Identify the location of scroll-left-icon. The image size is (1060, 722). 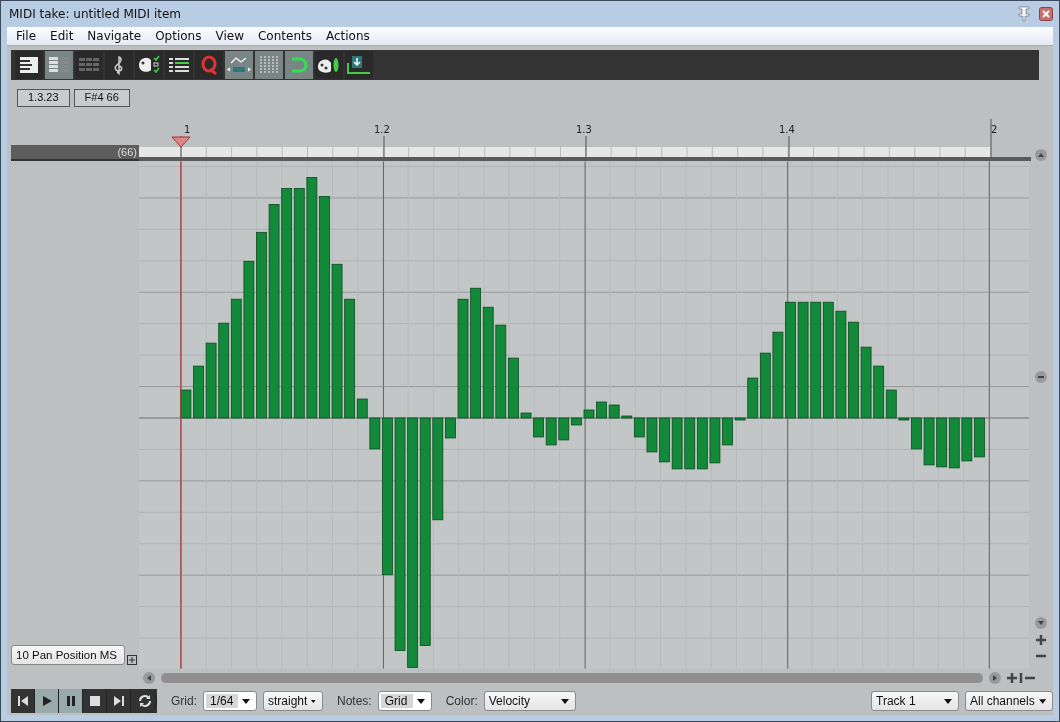
(149, 678).